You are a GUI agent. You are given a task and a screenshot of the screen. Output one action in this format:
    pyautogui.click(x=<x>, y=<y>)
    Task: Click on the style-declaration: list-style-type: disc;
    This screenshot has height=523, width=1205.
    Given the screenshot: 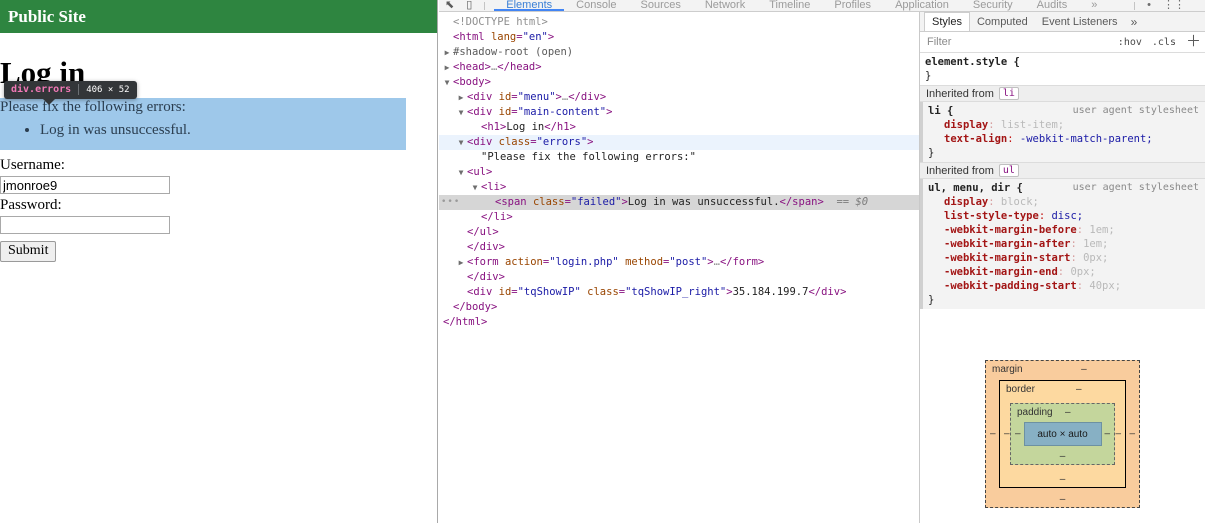 What is the action you would take?
    pyautogui.click(x=1066, y=216)
    